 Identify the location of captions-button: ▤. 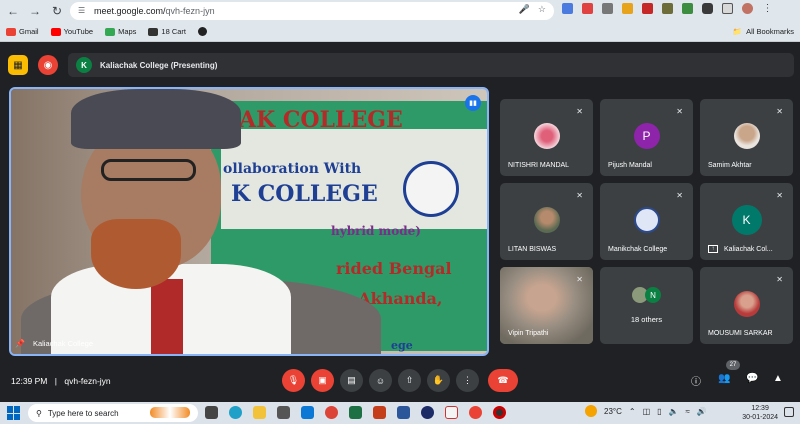
(351, 380).